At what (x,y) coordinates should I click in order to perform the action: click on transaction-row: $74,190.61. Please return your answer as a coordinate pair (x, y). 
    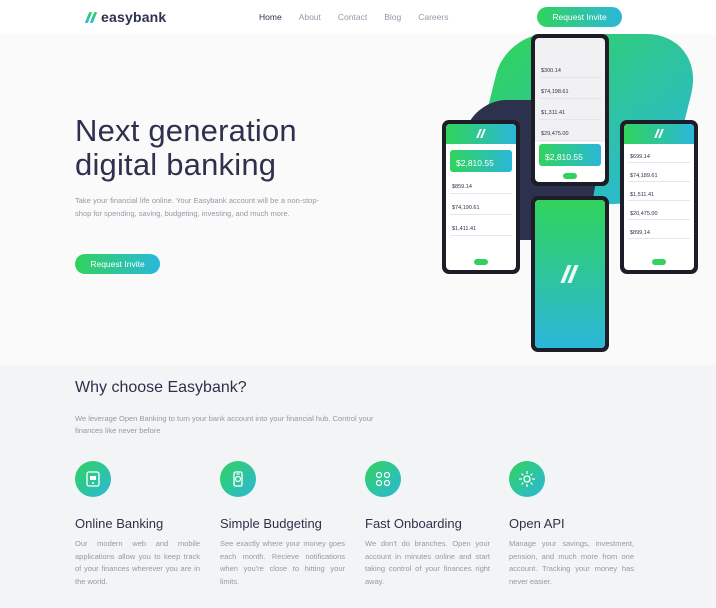
    Looking at the image, I should click on (481, 206).